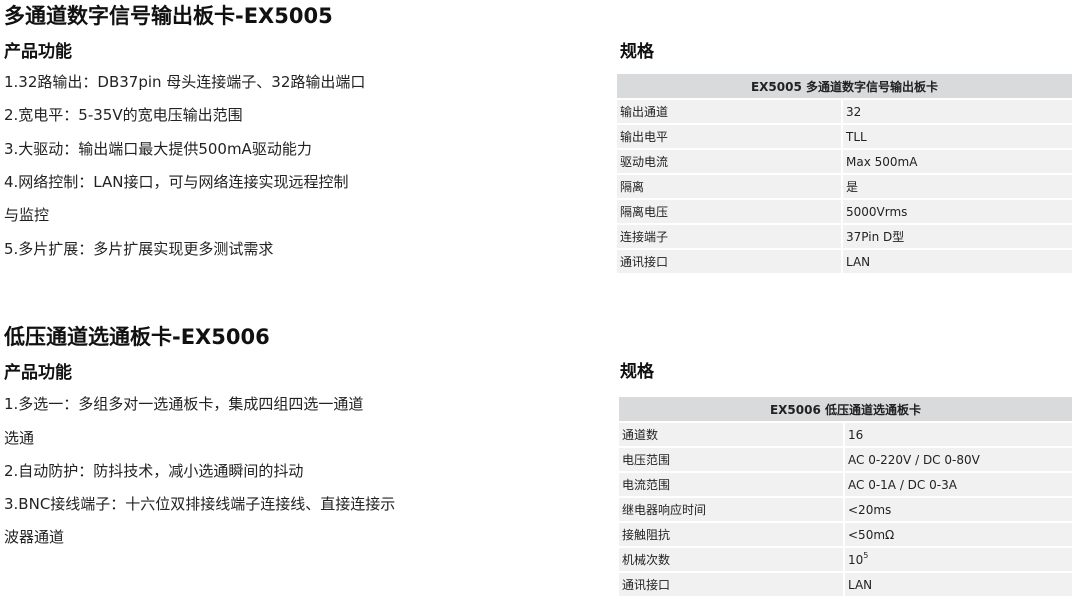 This screenshot has width=1073, height=598. Describe the element at coordinates (844, 237) in the screenshot. I see `table-row: 连接端子 37Pin D型` at that location.